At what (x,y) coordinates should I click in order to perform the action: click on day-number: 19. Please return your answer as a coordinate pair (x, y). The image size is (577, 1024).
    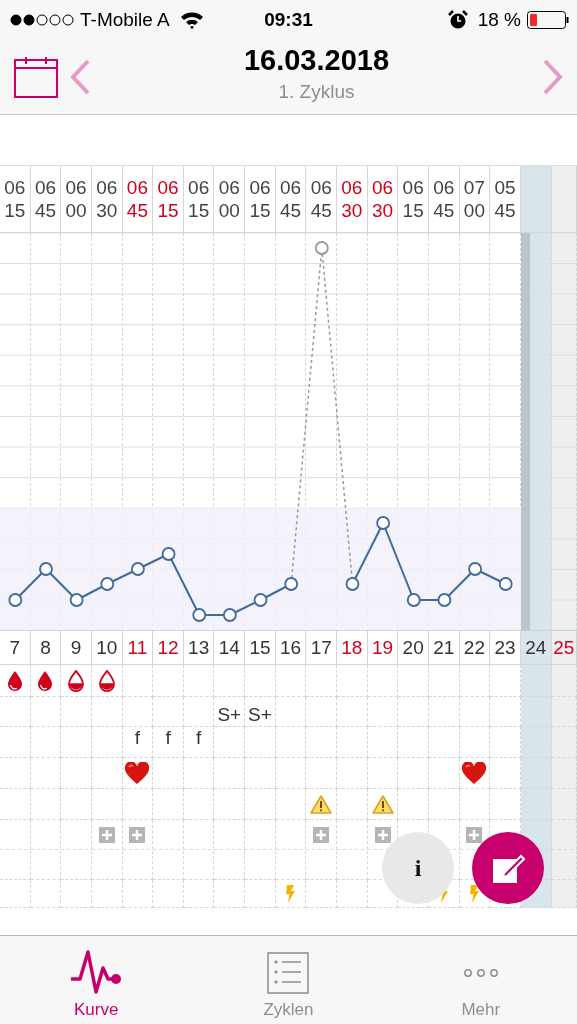
    Looking at the image, I should click on (382, 647).